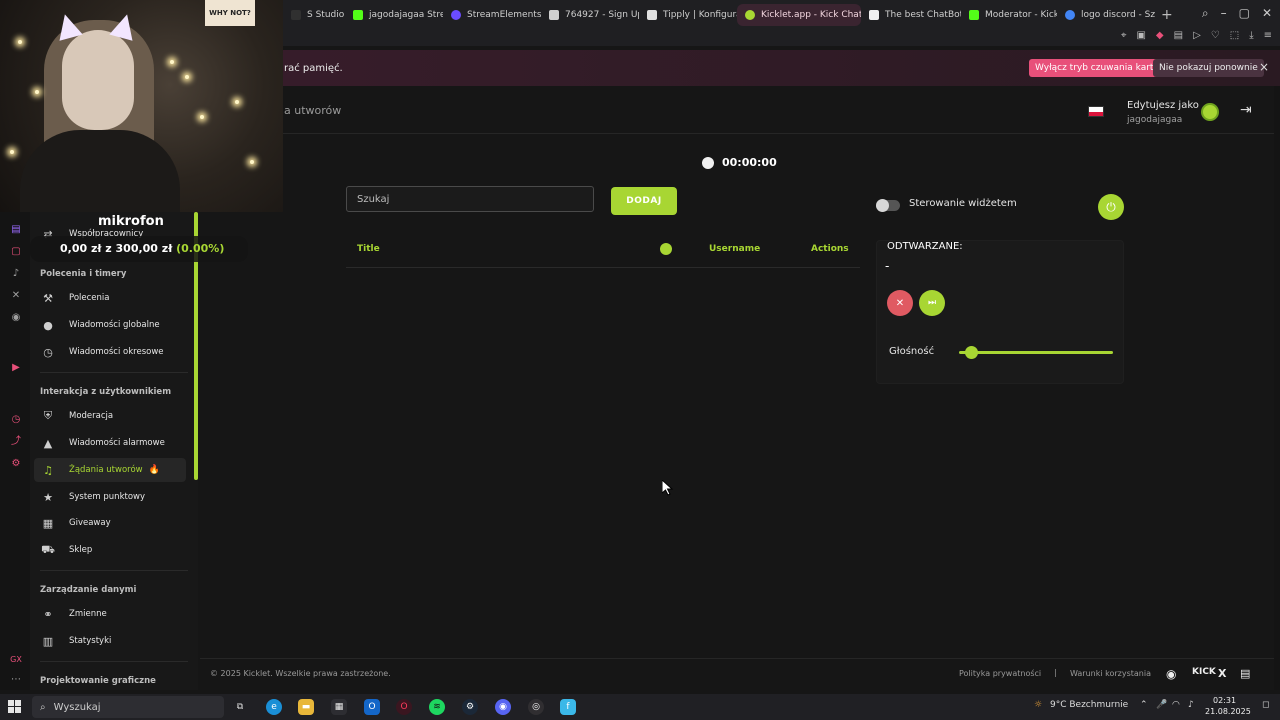 This screenshot has height=720, width=1280. What do you see at coordinates (1097, 68) in the screenshot?
I see `disable-tab-sleep-button: Wyłącz tryb czuwania karty` at bounding box center [1097, 68].